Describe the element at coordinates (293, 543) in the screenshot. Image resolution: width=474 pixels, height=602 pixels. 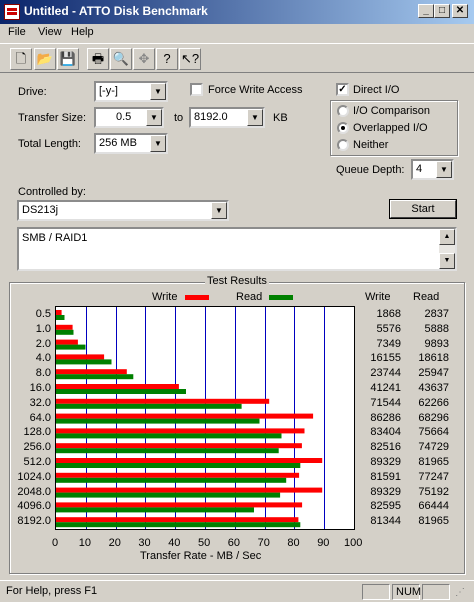
I see `x-tick-label: 80` at that location.